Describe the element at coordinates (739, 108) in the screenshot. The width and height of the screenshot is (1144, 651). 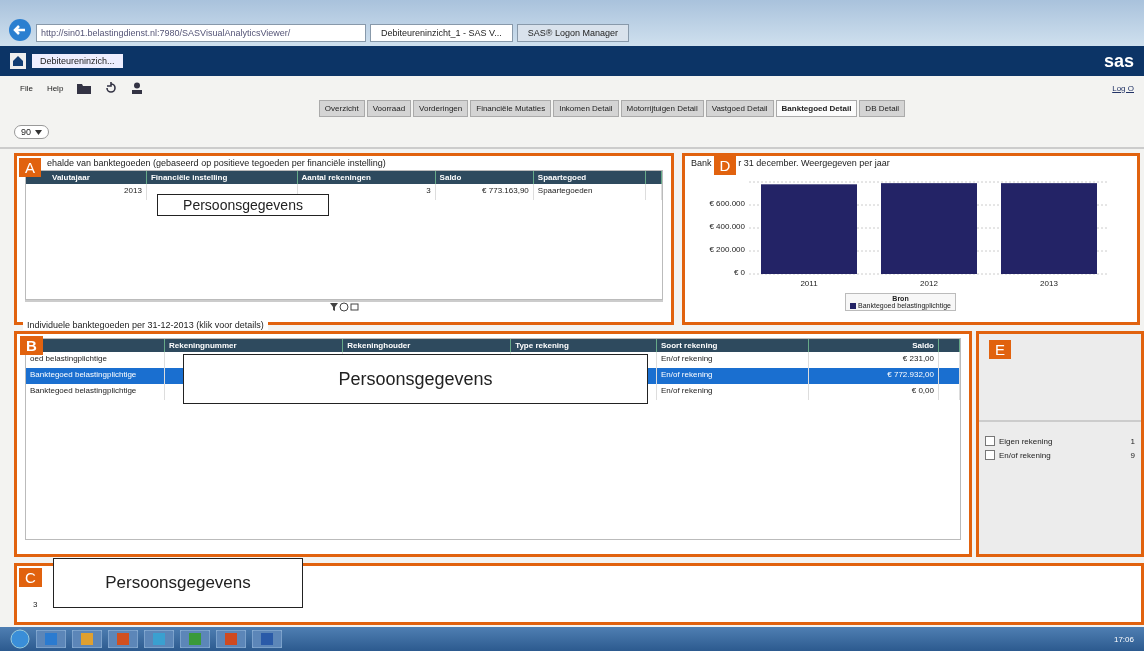
I see `report-tab: Vastgoed Detail` at that location.